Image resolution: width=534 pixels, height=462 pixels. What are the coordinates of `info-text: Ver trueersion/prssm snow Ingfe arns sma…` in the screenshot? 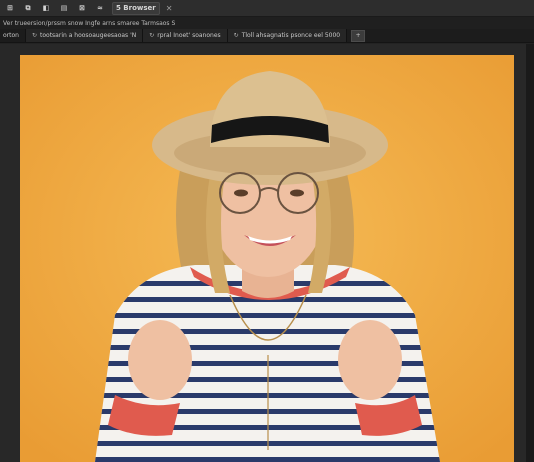 It's located at (89, 23).